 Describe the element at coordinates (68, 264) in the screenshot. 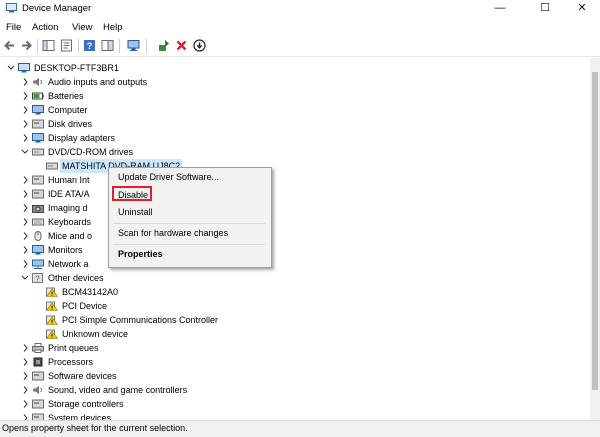

I see `tree-item-label: Network a` at that location.